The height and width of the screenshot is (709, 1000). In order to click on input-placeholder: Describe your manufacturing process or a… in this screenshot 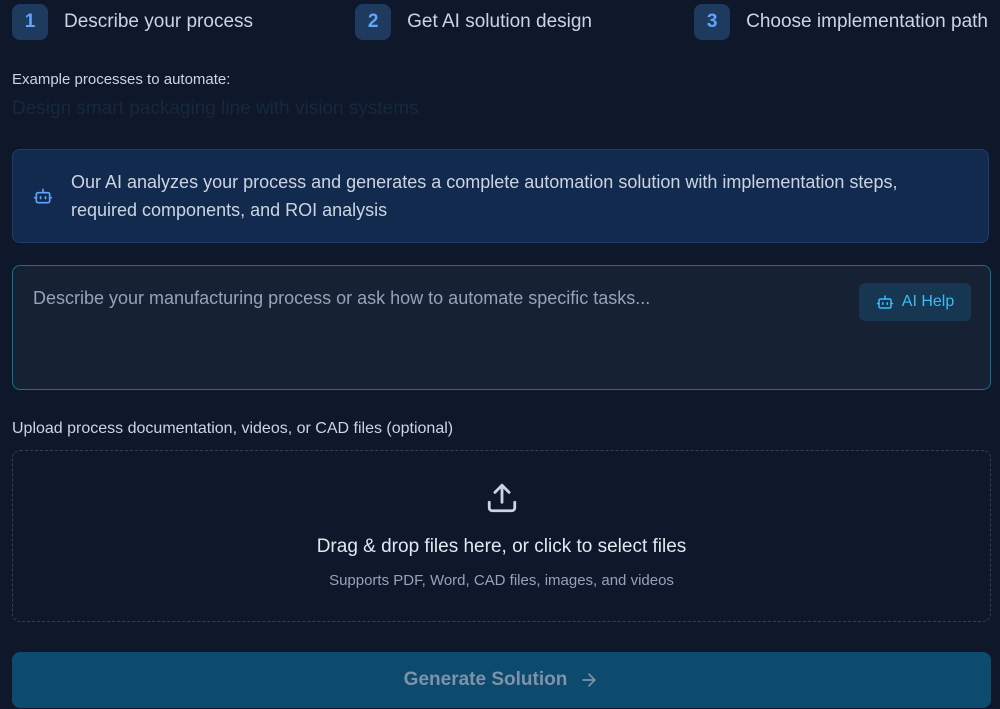, I will do `click(342, 298)`.